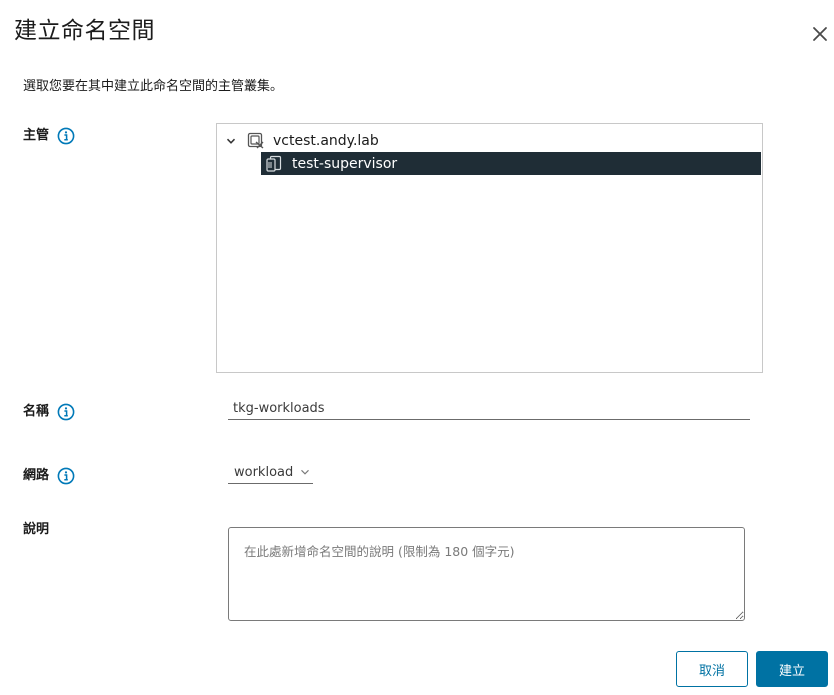  Describe the element at coordinates (345, 163) in the screenshot. I see `tree-node-label: test-supervisor` at that location.